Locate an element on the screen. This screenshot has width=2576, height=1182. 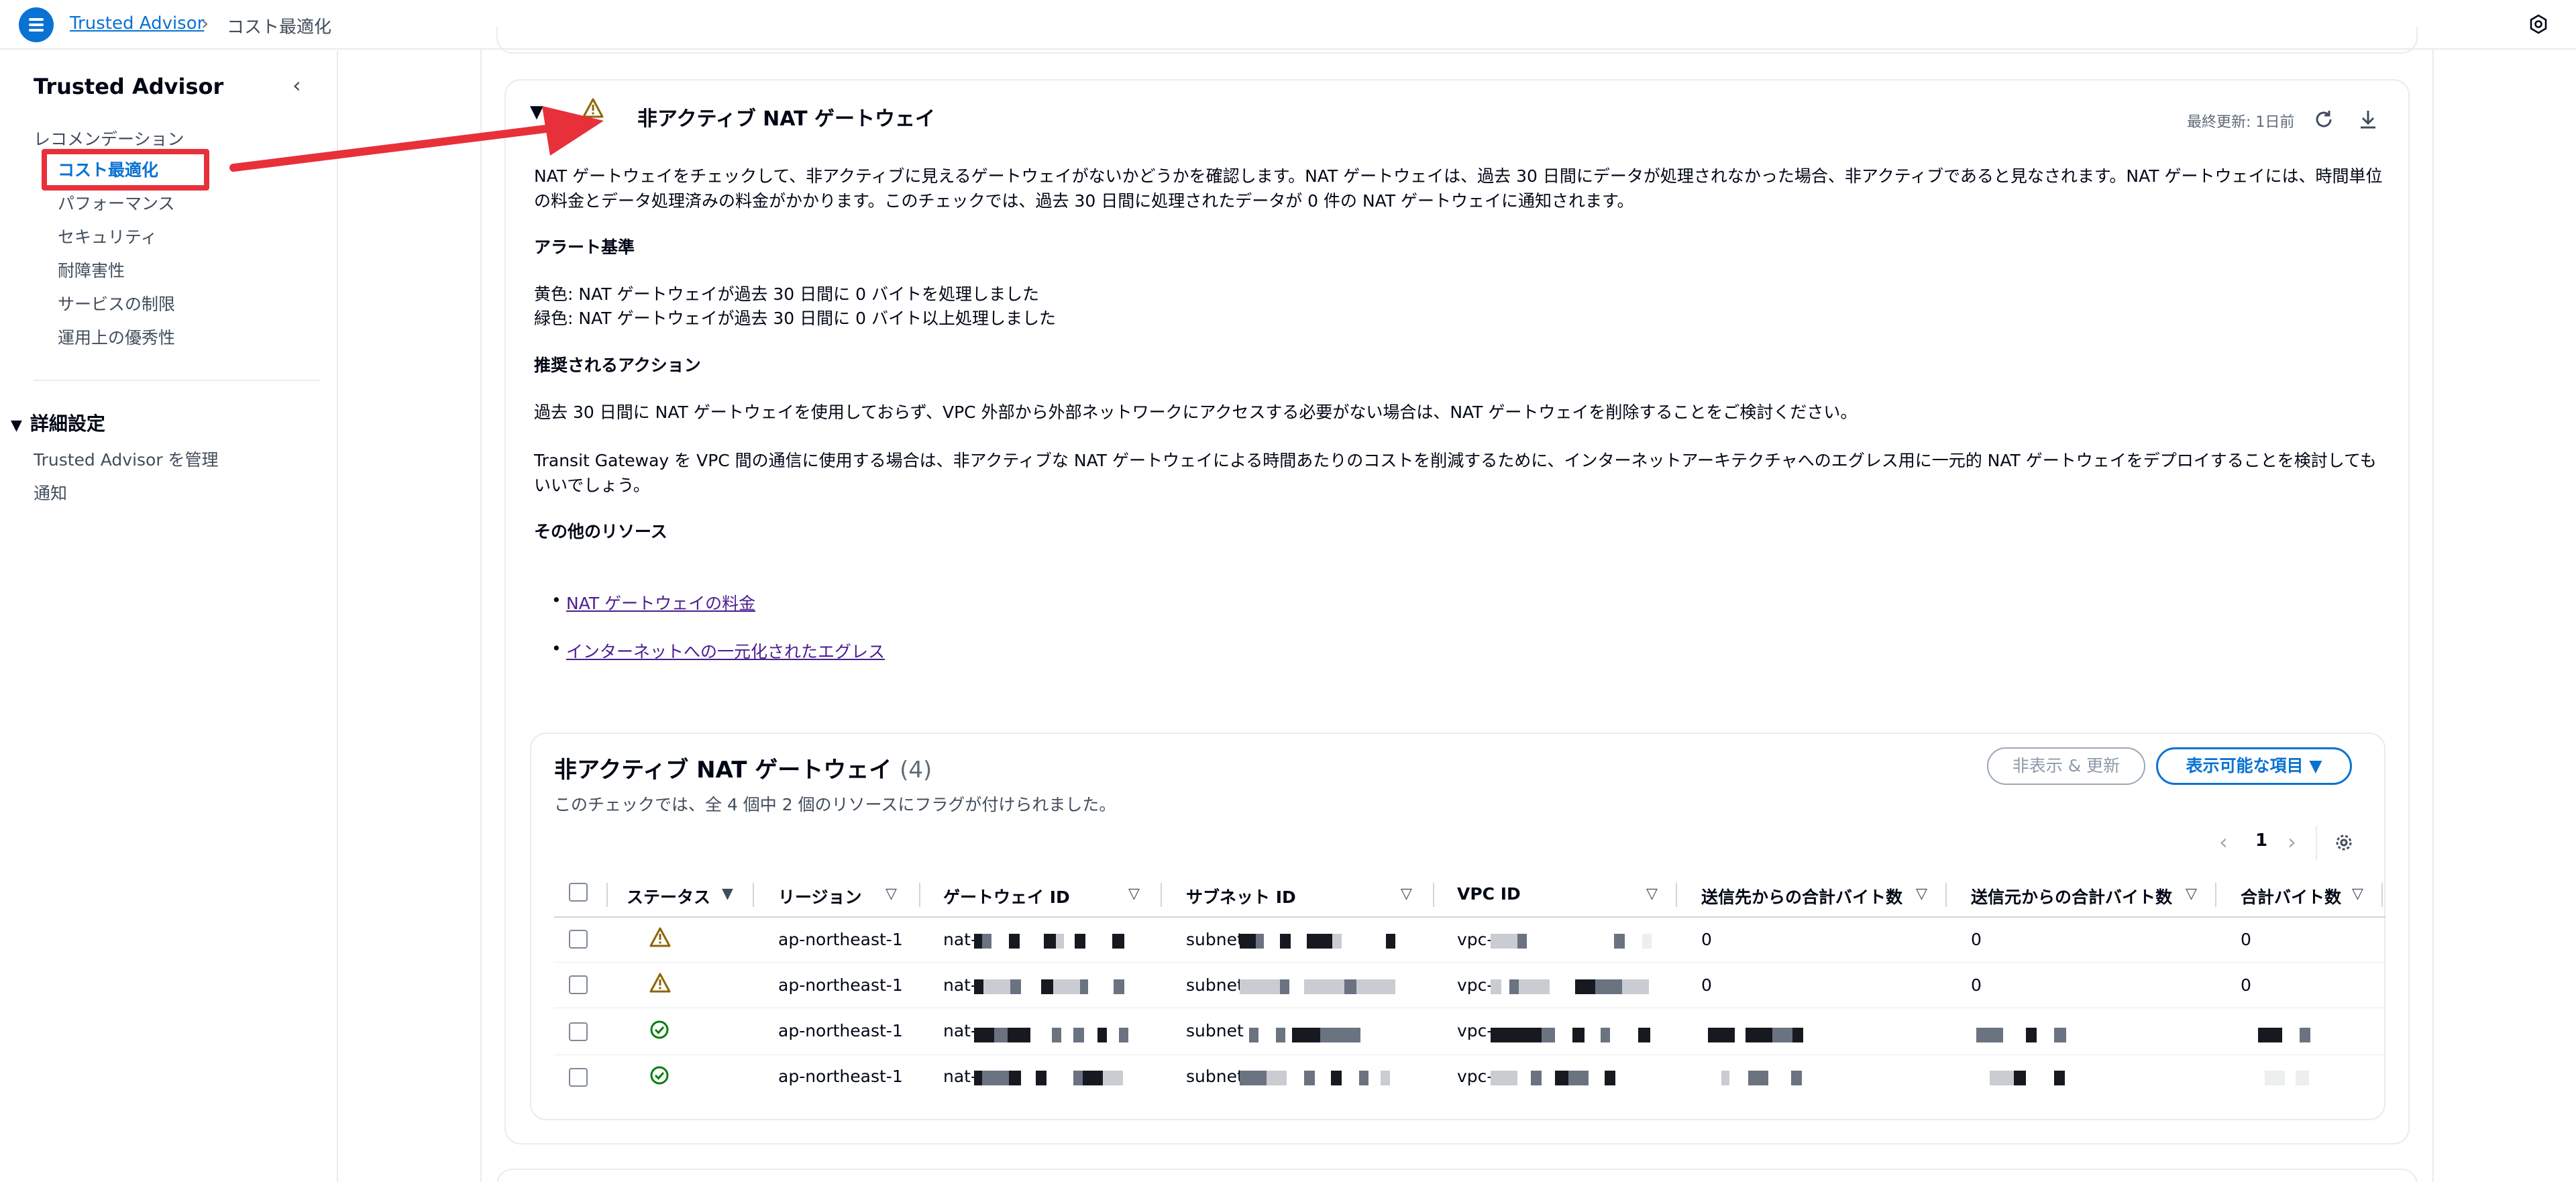
alert-criteria-yellow: 黄色: NAT ゲートウェイが過去 30 日間に 0 バイトを処理しました is located at coordinates (786, 294).